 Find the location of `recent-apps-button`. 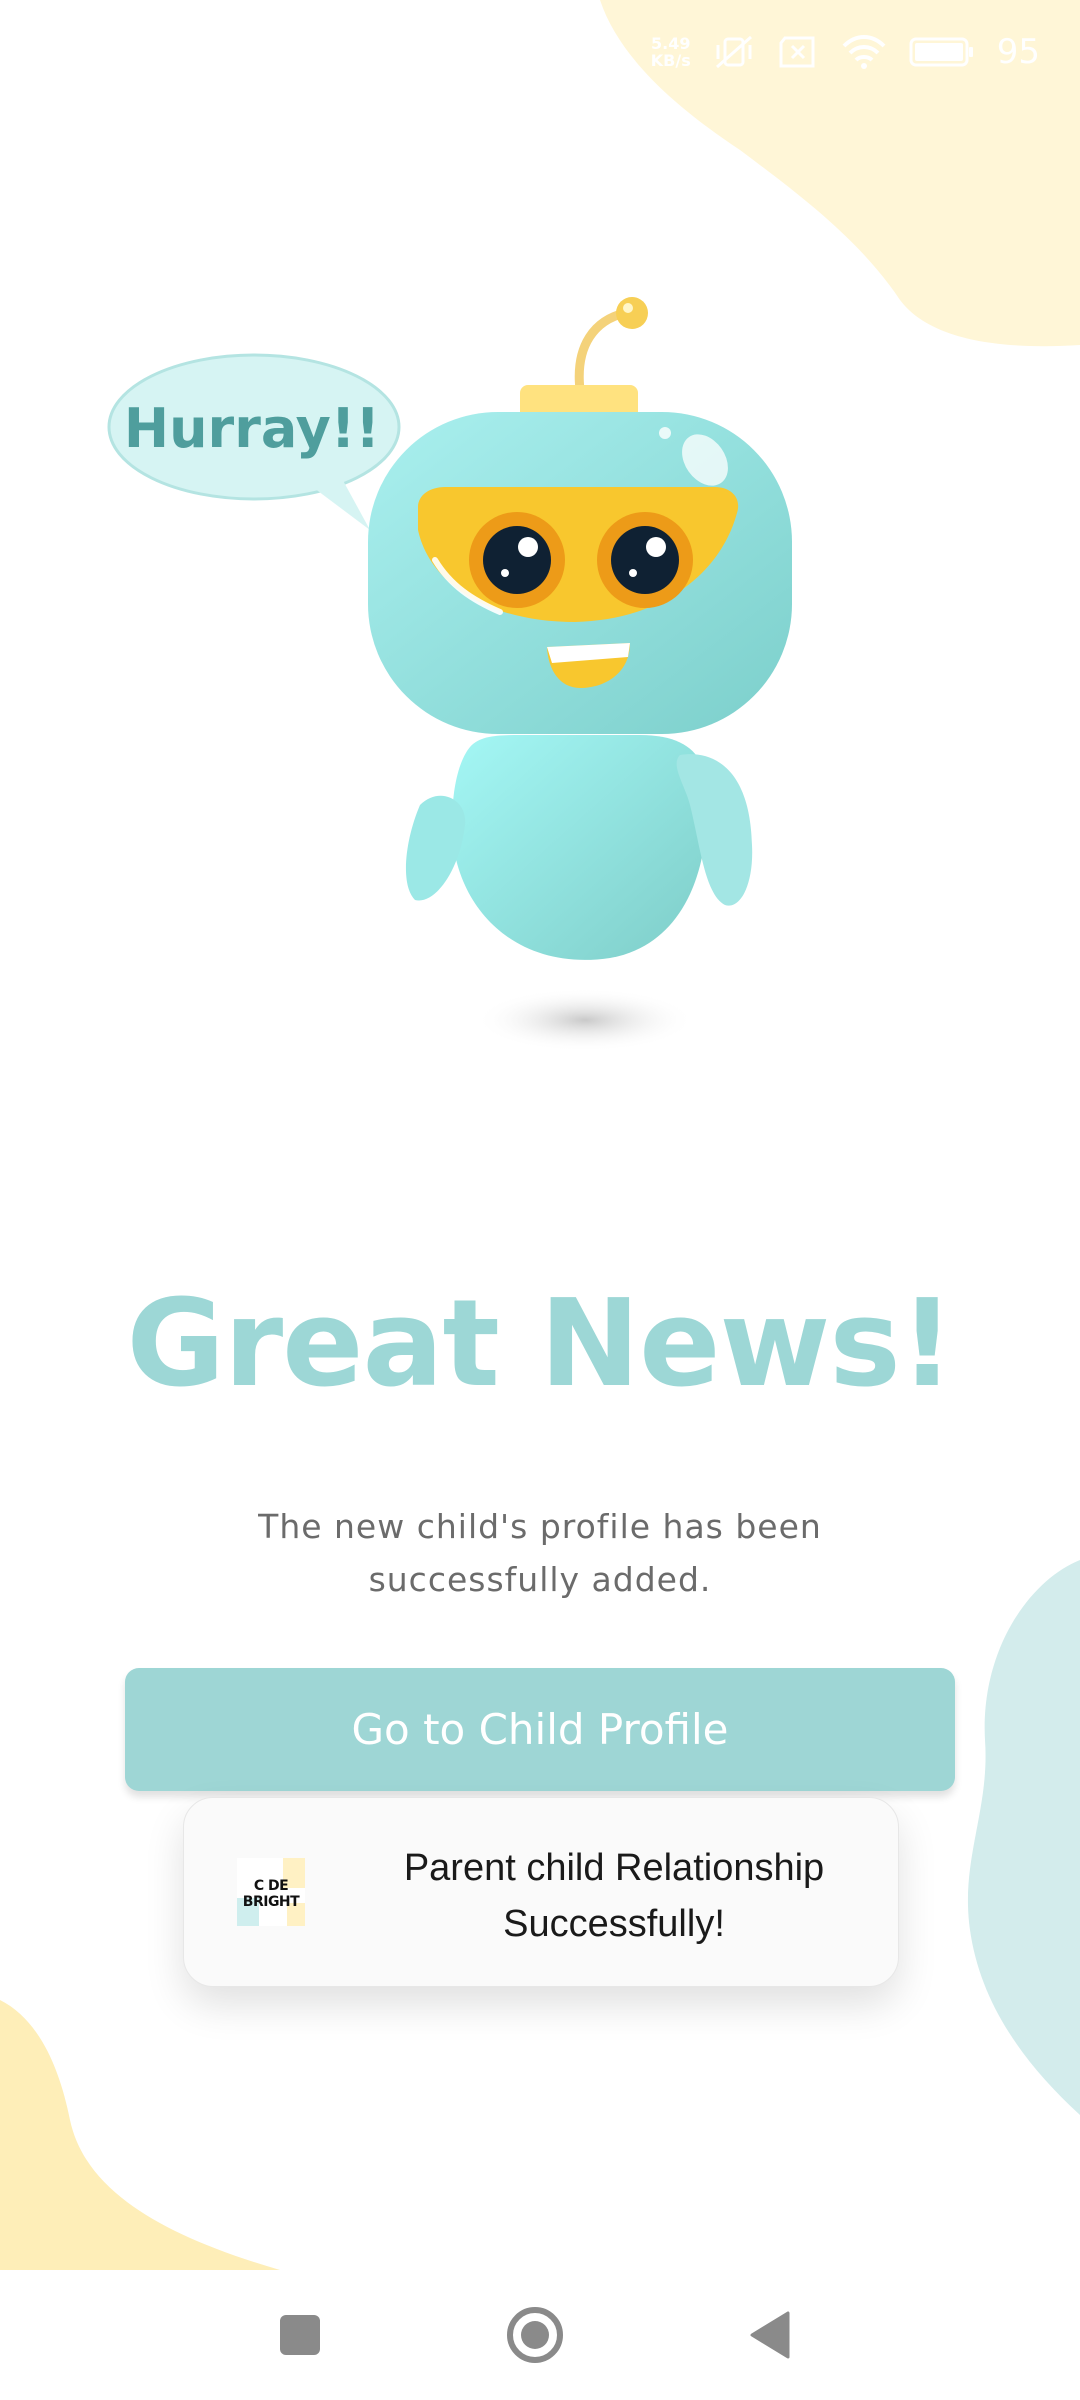

recent-apps-button is located at coordinates (300, 2335).